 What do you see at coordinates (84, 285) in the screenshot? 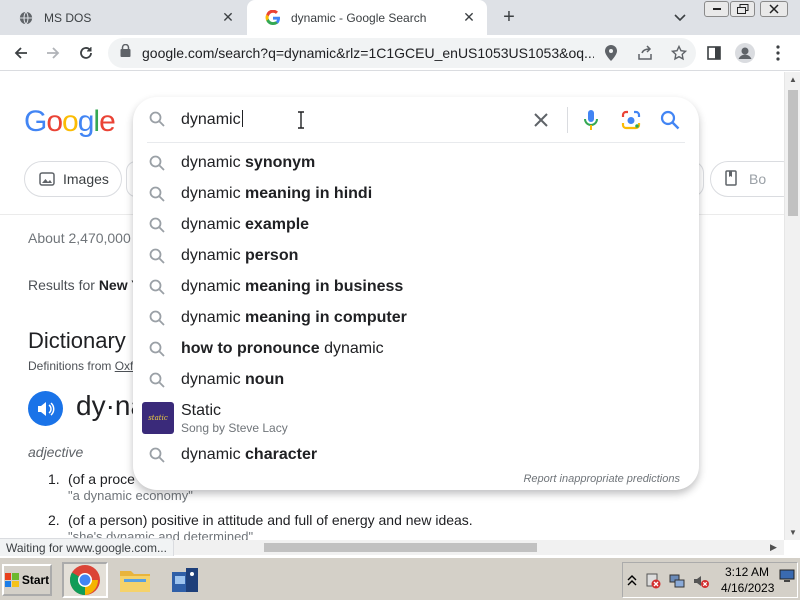
I see `results-for: Results for New Y` at bounding box center [84, 285].